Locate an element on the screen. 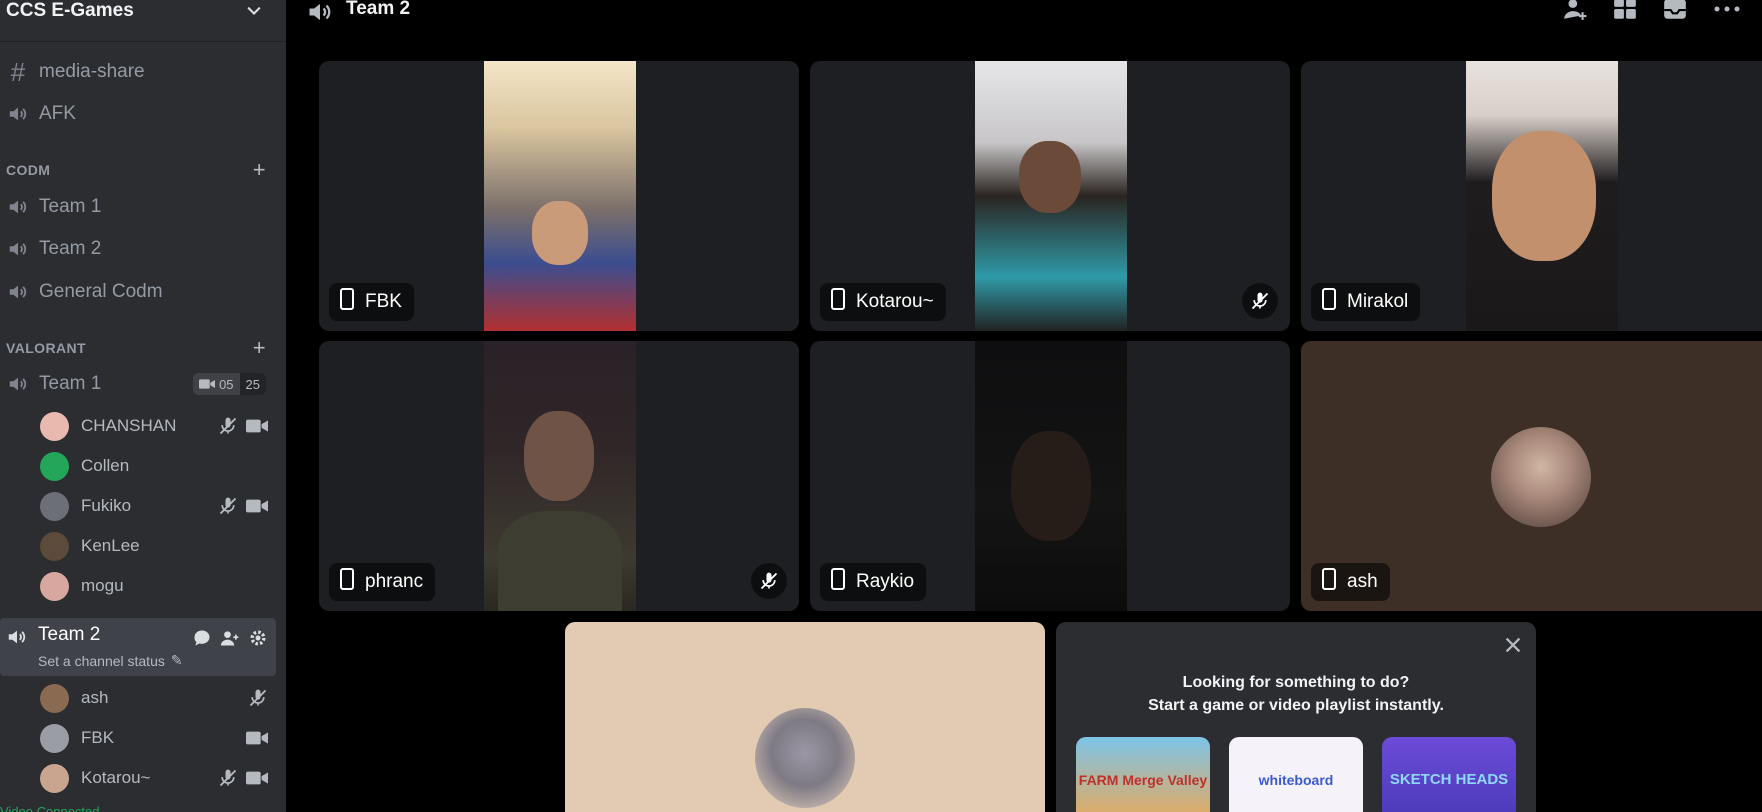  chat-icon is located at coordinates (202, 640).